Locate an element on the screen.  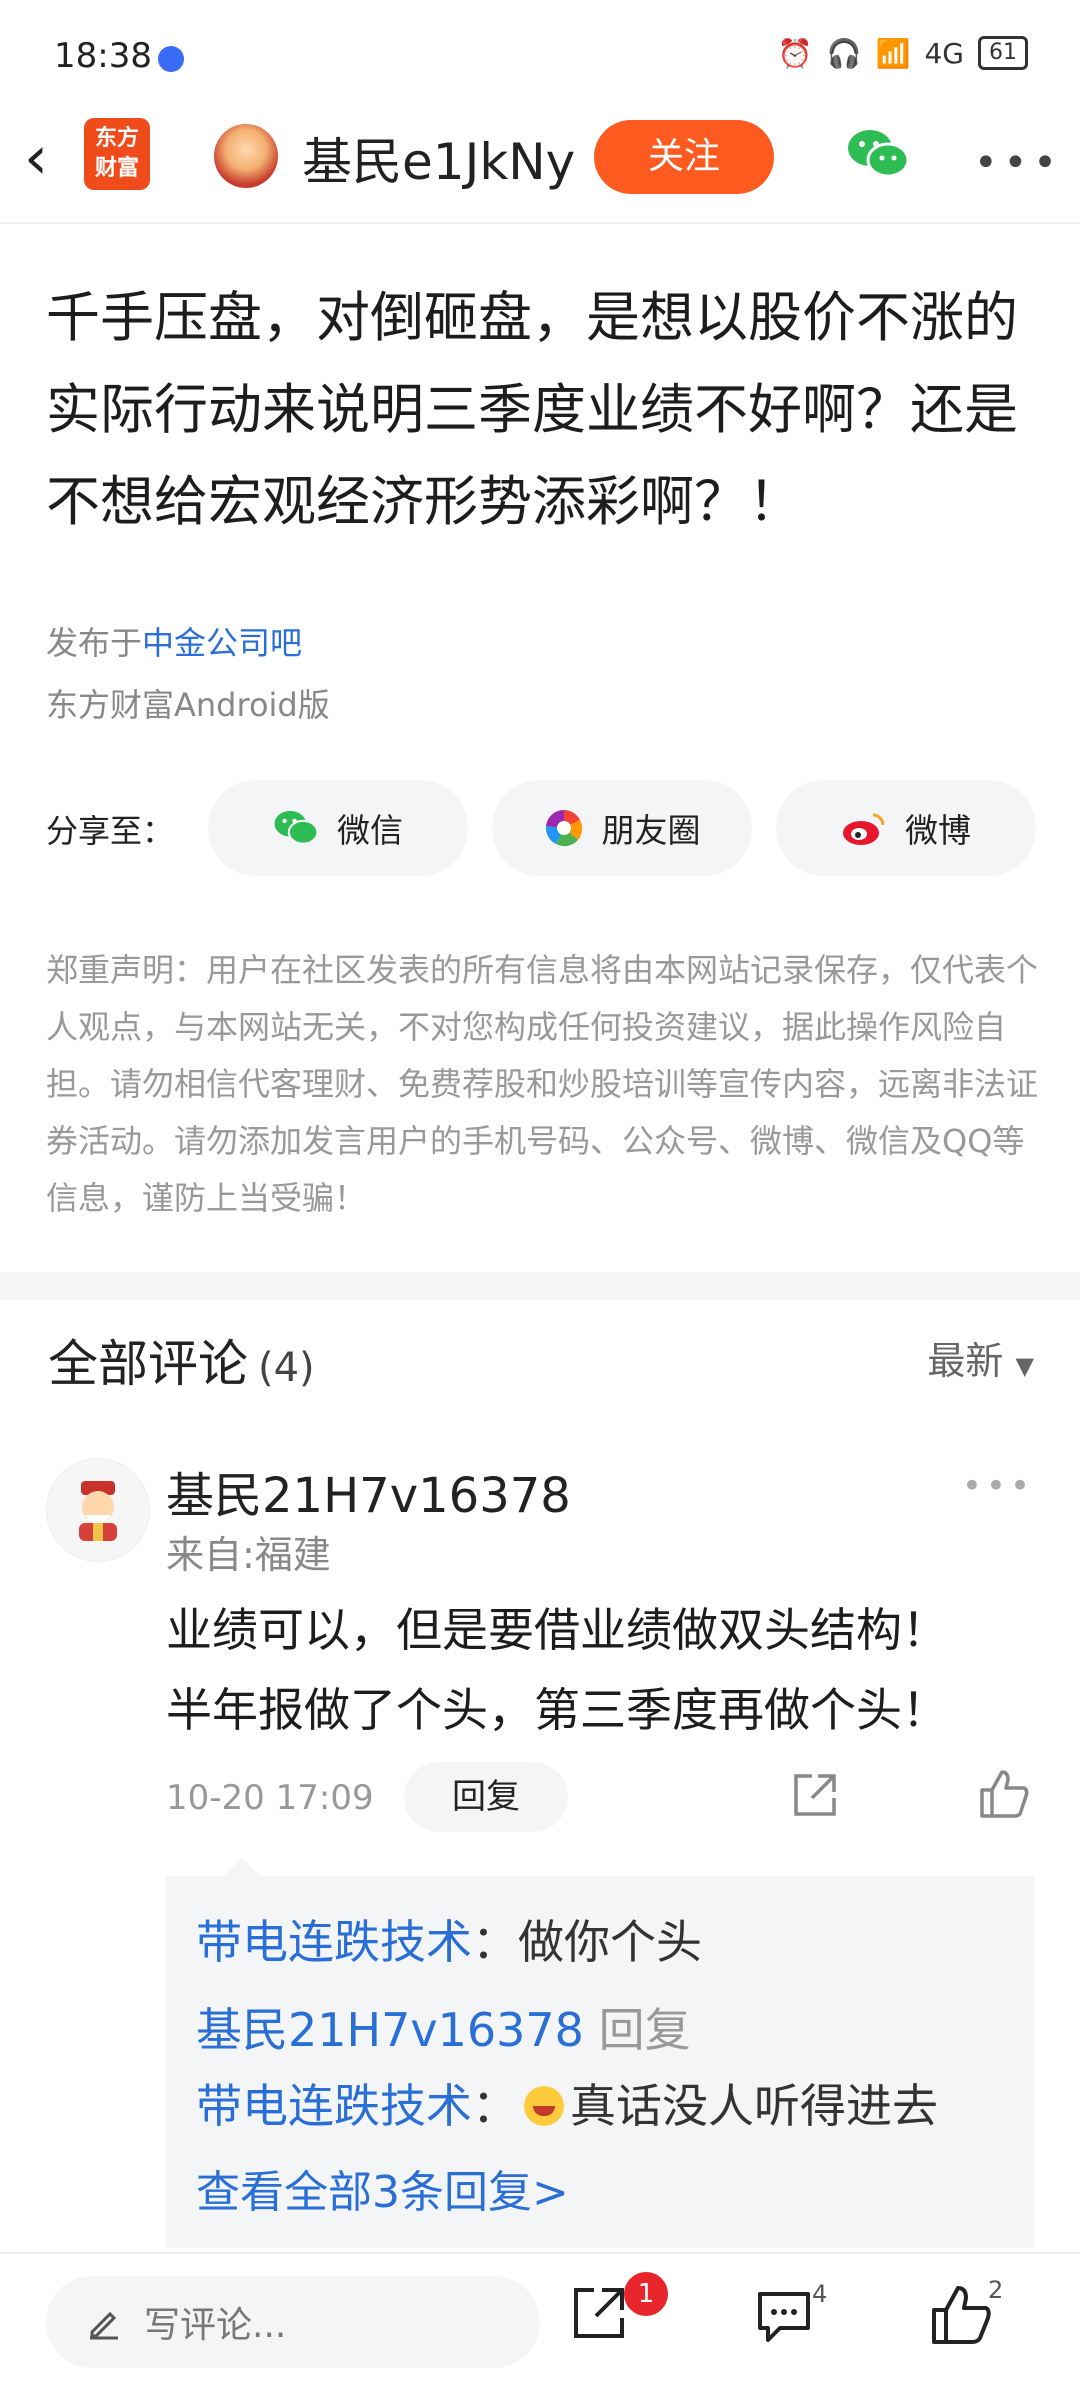
weibo-icon is located at coordinates (864, 829).